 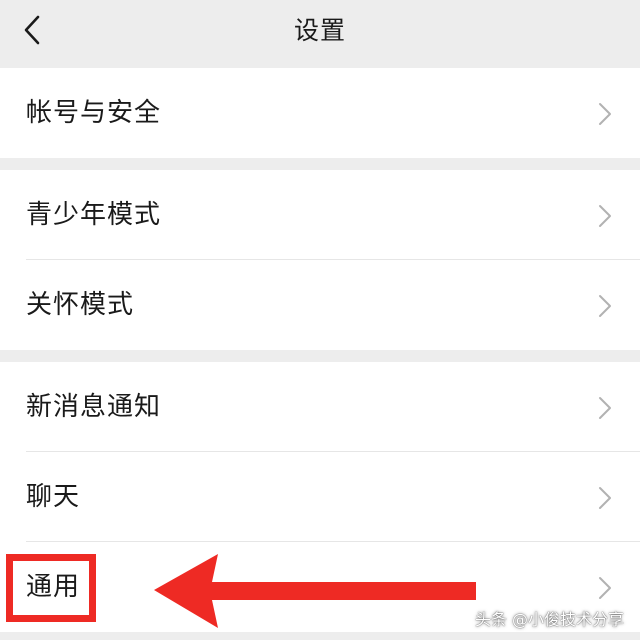 I want to click on settings-group-account: 帐号与安全, so click(x=320, y=113).